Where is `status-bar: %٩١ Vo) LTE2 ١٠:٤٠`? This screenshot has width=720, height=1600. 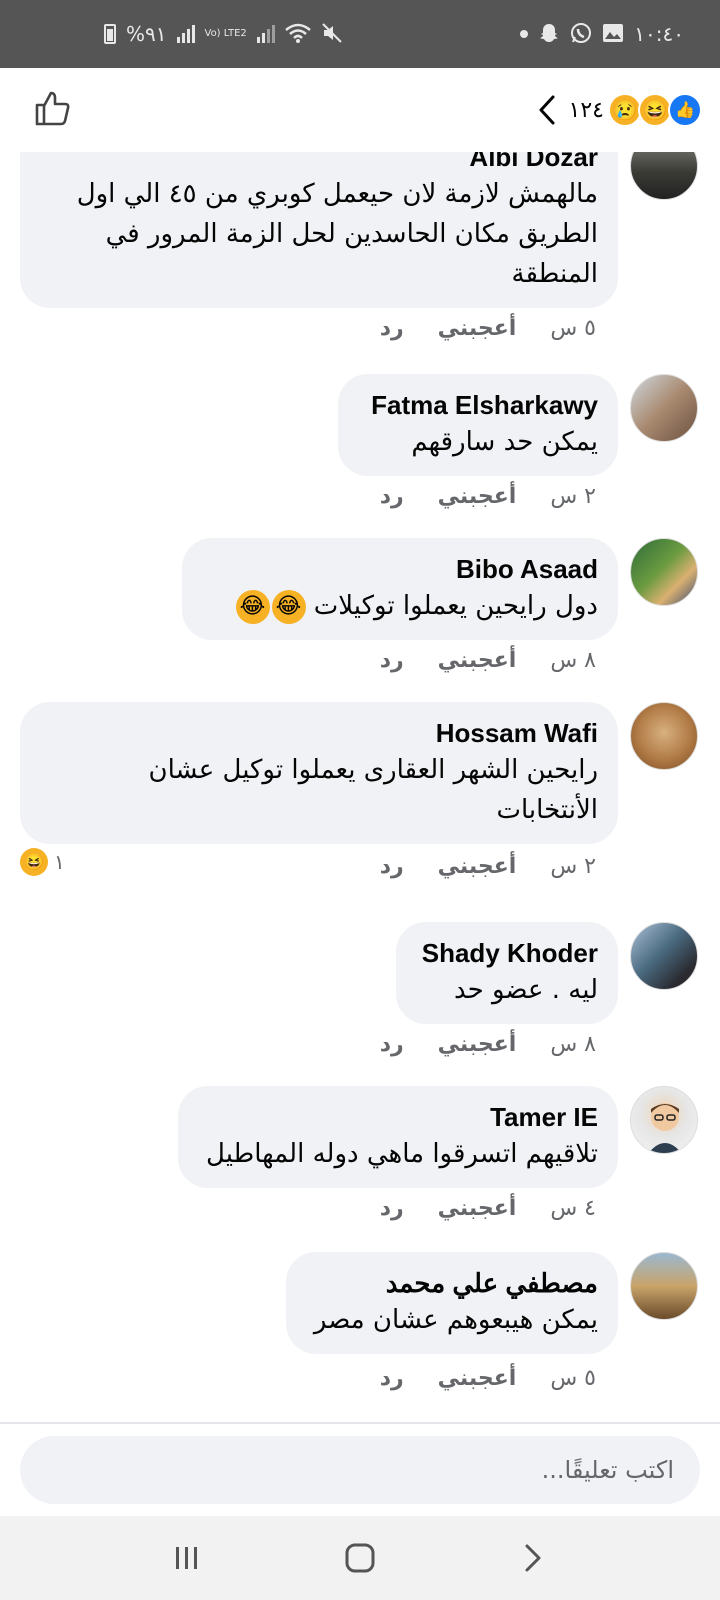 status-bar: %٩١ Vo) LTE2 ١٠:٤٠ is located at coordinates (360, 34).